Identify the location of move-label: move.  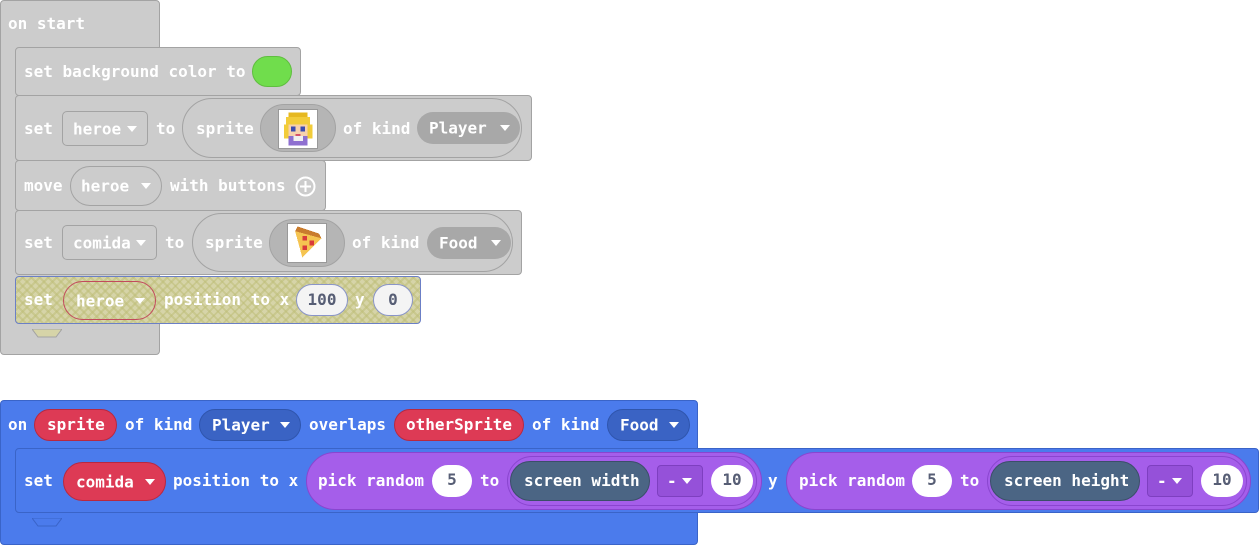
(43, 185).